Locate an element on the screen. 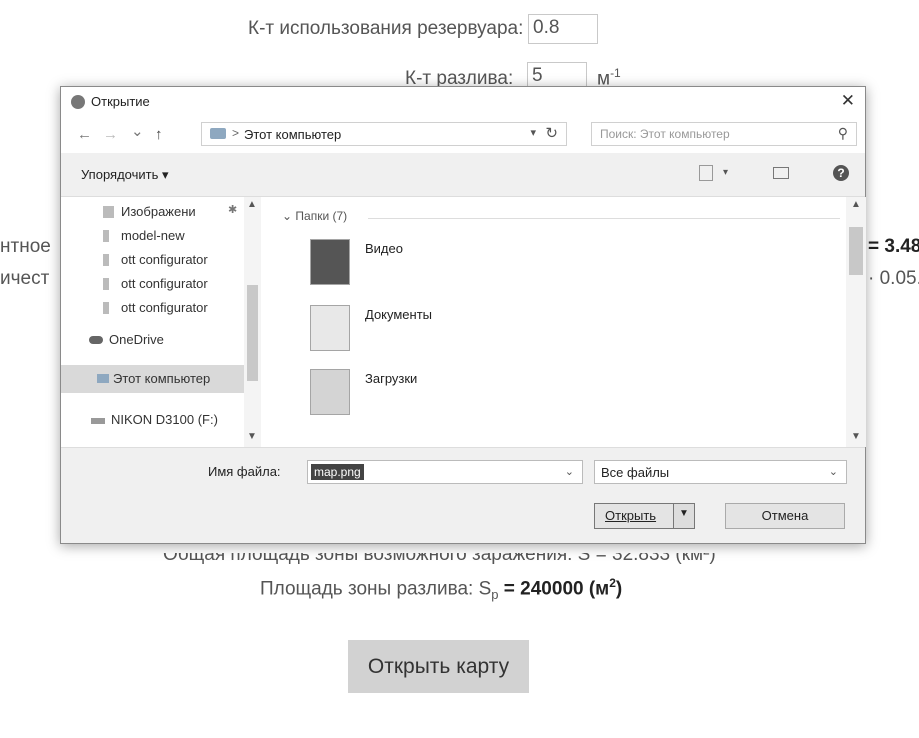  caret-down-icon: ▼ is located at coordinates (684, 513).